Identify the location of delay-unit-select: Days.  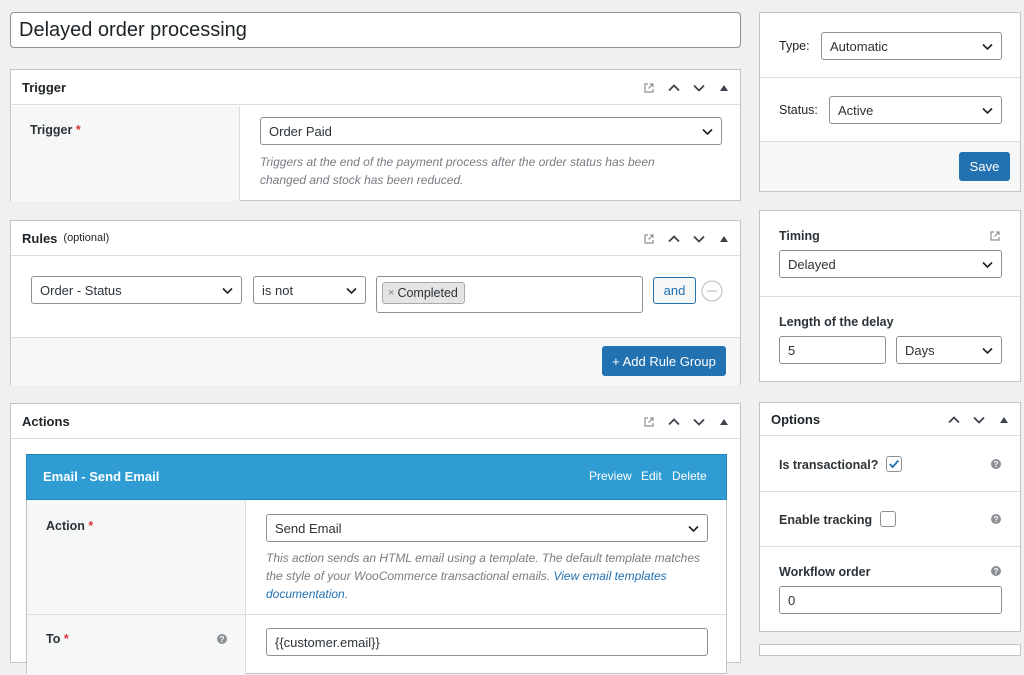
(949, 350).